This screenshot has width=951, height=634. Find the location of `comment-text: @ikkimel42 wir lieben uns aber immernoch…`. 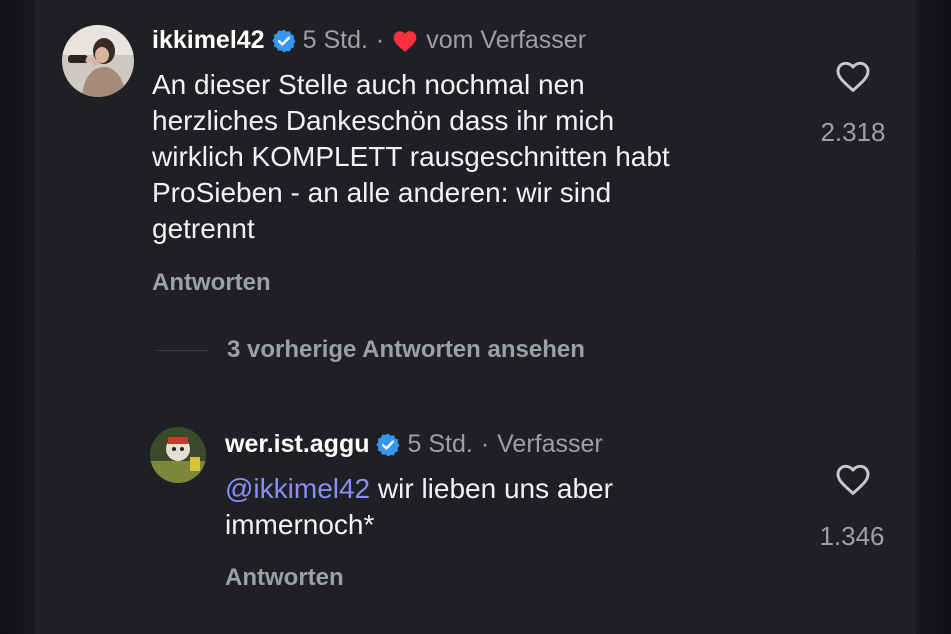

comment-text: @ikkimel42 wir lieben uns aber immernoch… is located at coordinates (419, 507).